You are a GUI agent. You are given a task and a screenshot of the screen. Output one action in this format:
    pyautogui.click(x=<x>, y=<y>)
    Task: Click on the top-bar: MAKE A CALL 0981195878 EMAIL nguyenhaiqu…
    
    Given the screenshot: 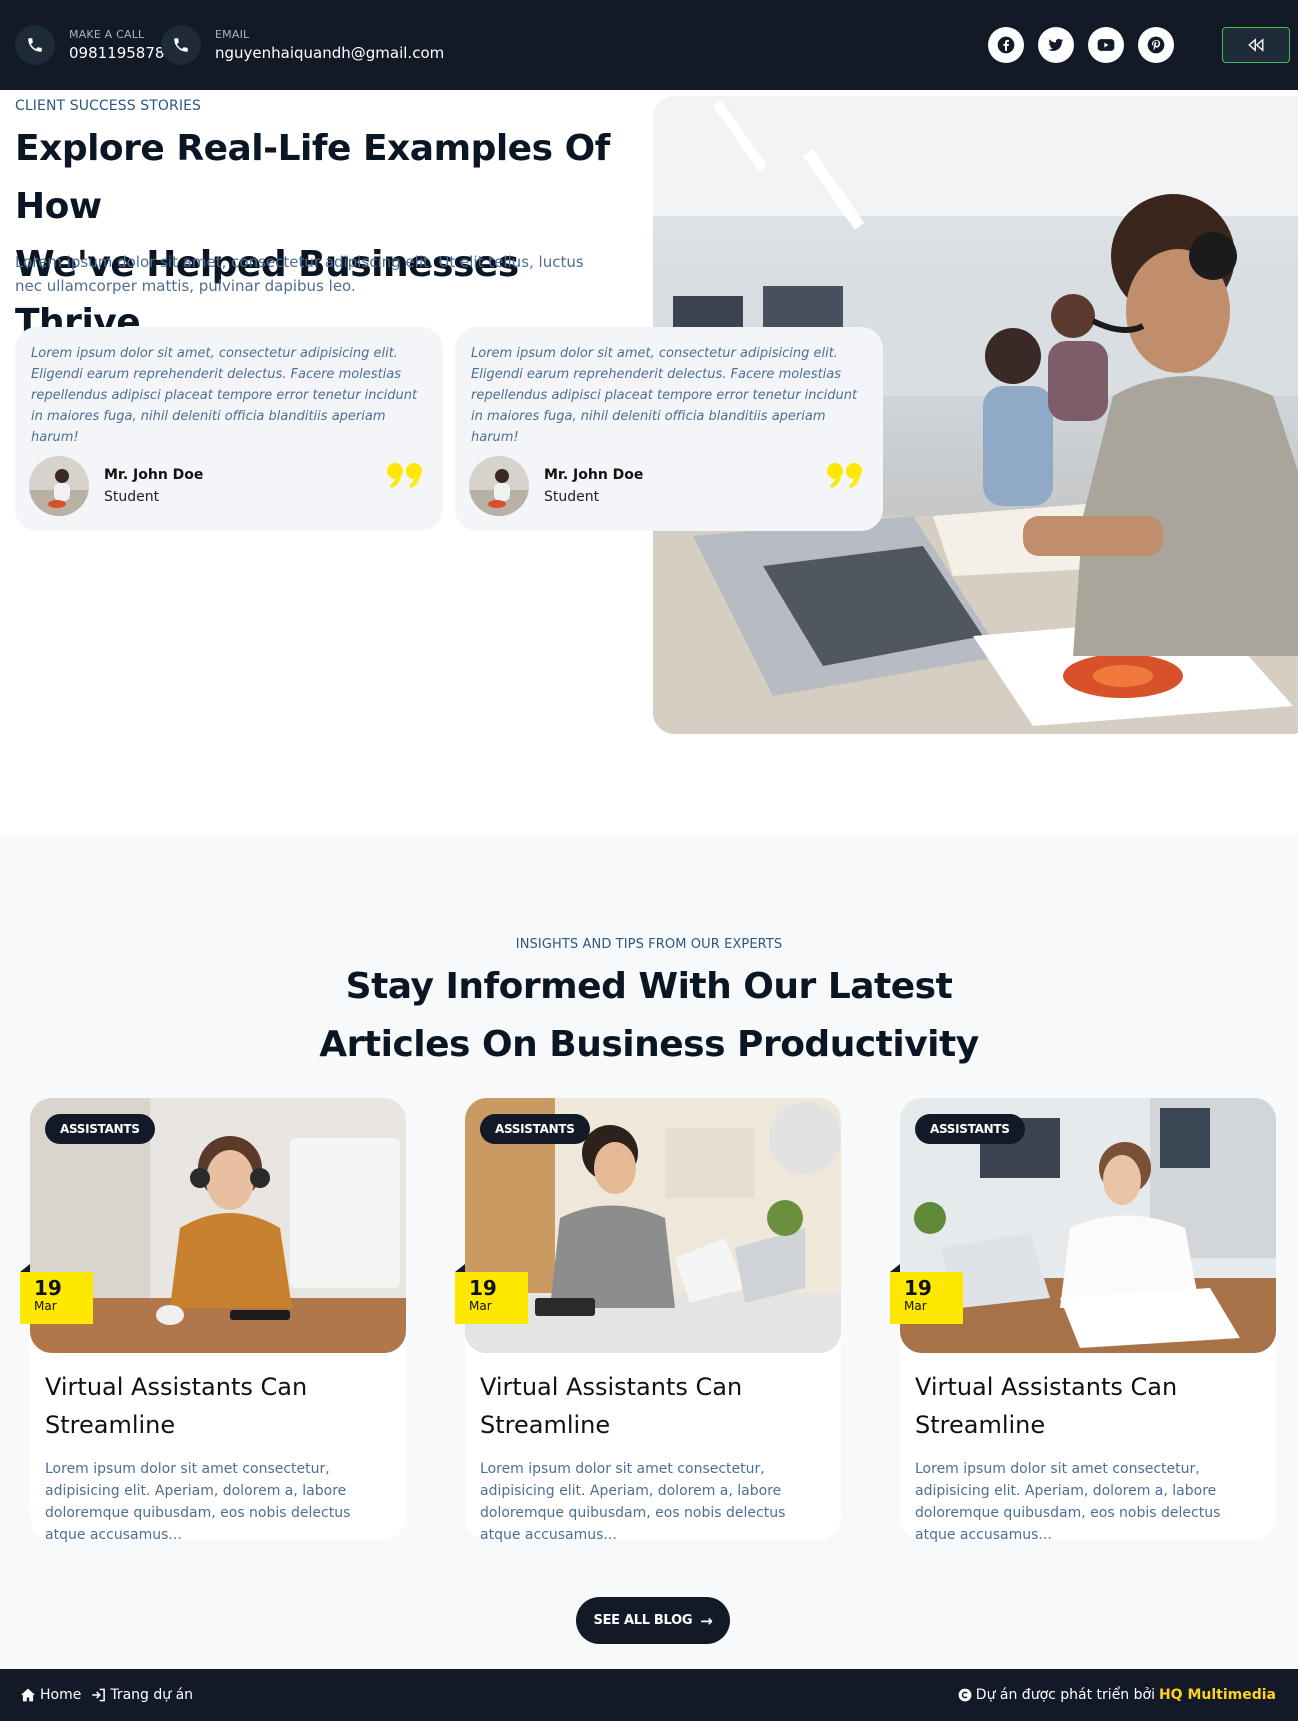 What is the action you would take?
    pyautogui.click(x=649, y=45)
    